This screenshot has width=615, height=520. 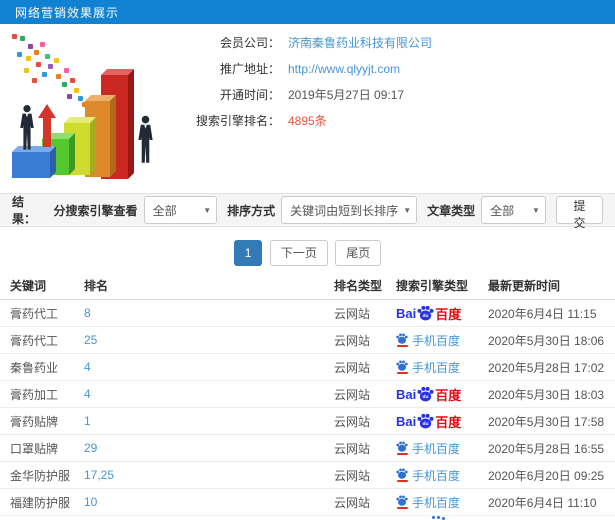 I want to click on keyword-cell: 膏药代工, so click(x=40, y=340).